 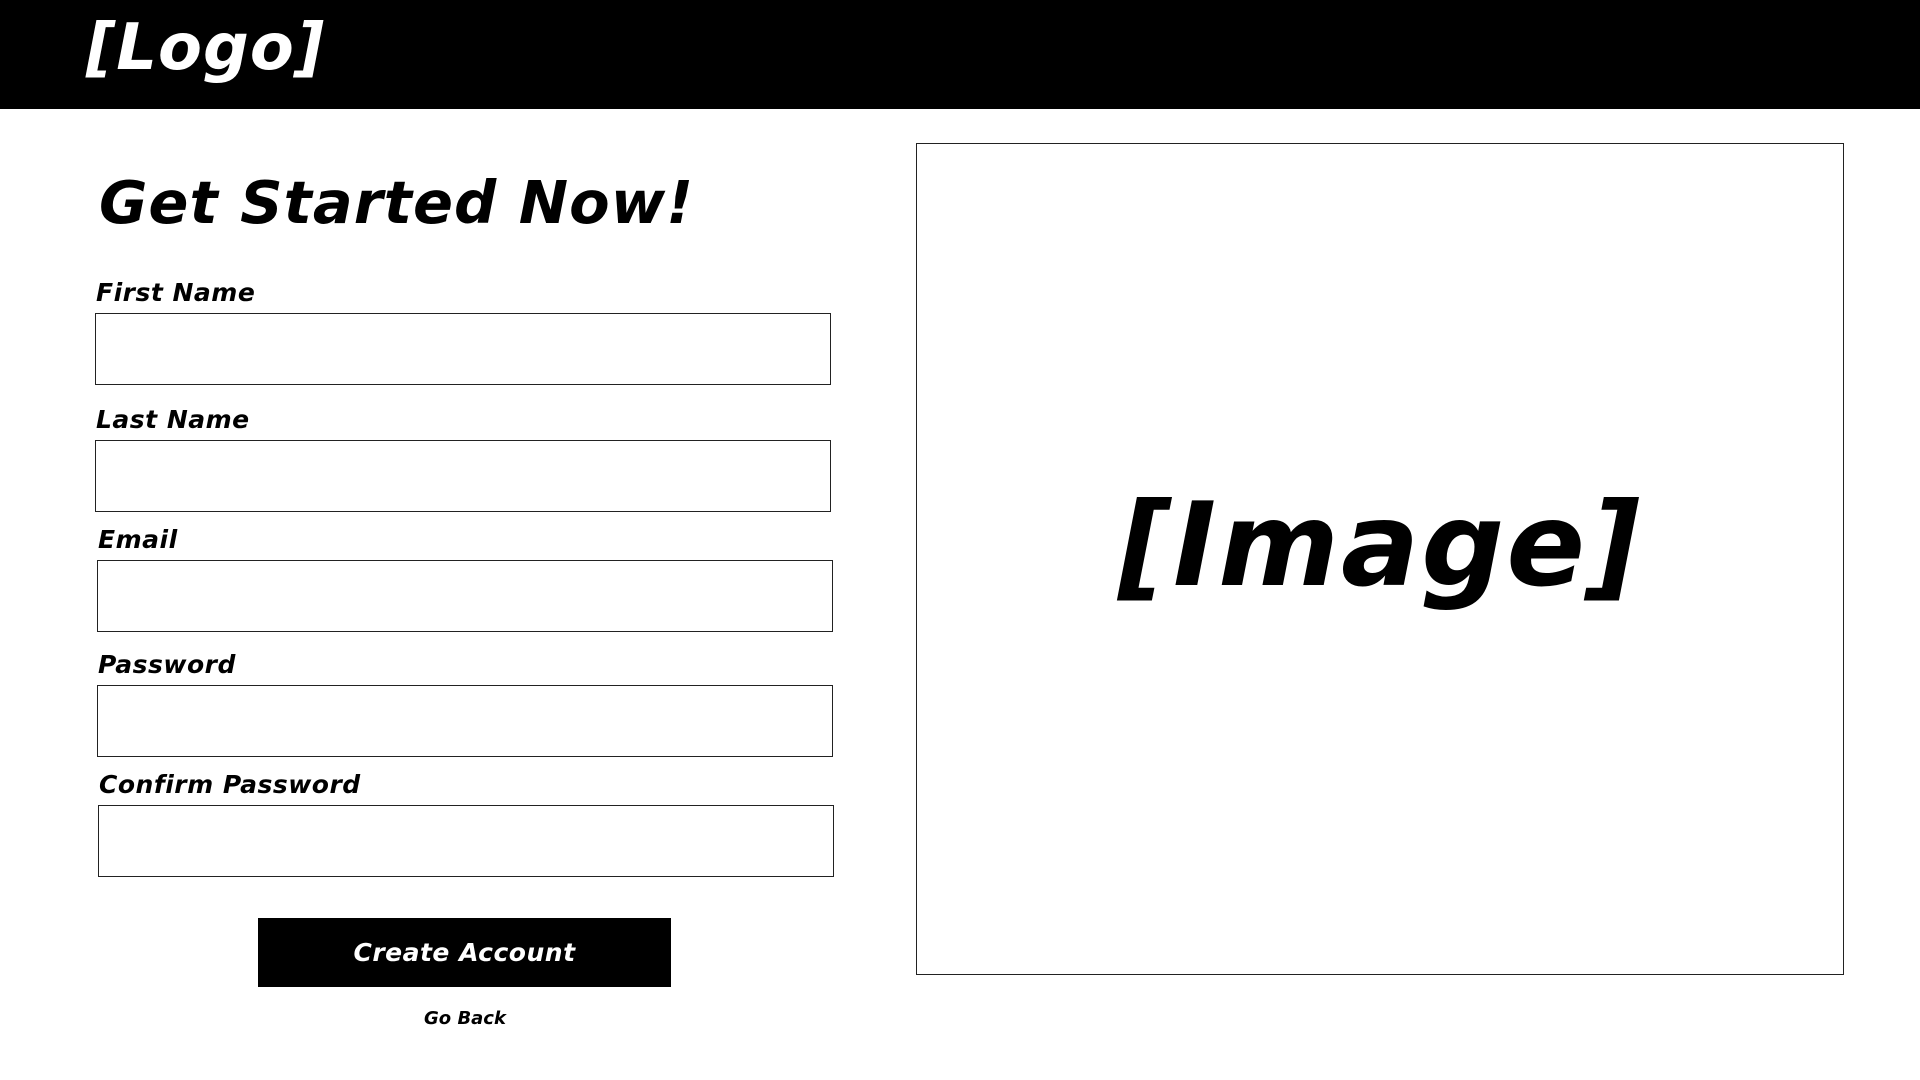 What do you see at coordinates (167, 664) in the screenshot?
I see `password-label: Password` at bounding box center [167, 664].